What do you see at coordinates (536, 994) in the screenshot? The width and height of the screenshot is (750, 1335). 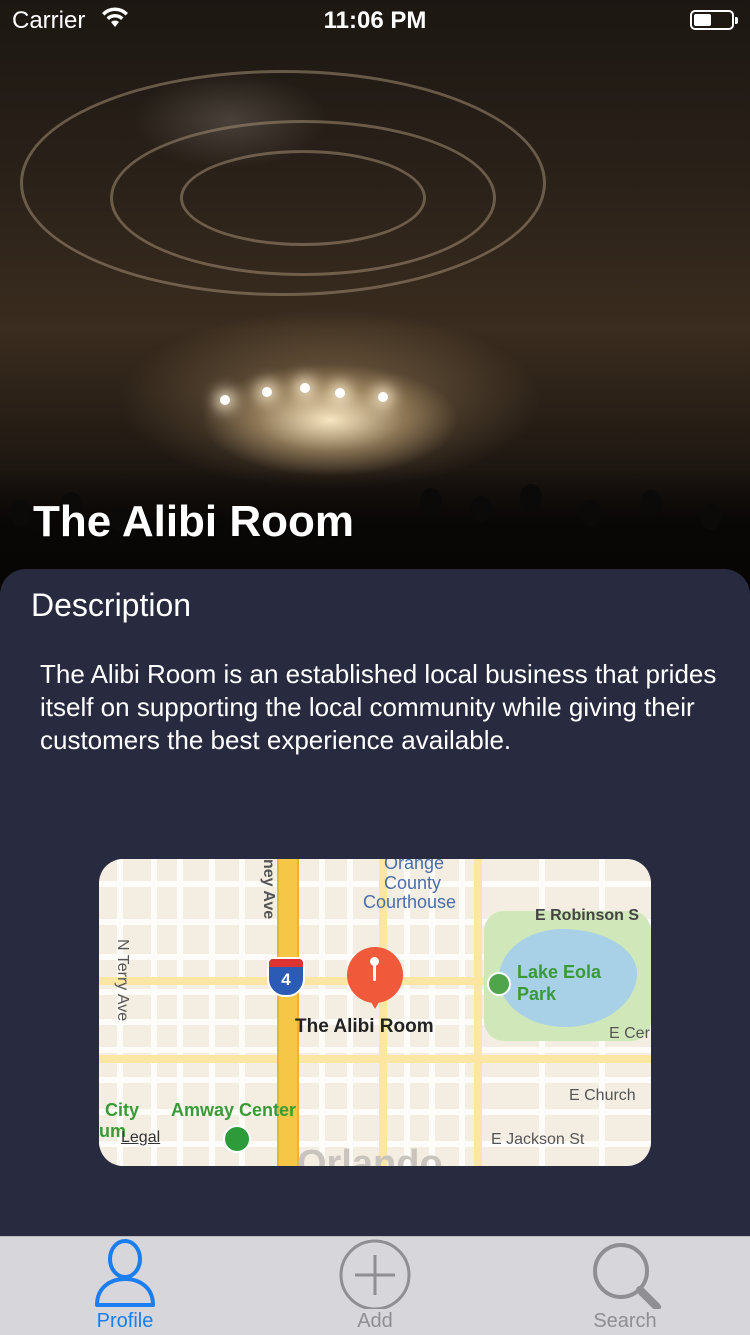 I see `map-label-lake: Park` at bounding box center [536, 994].